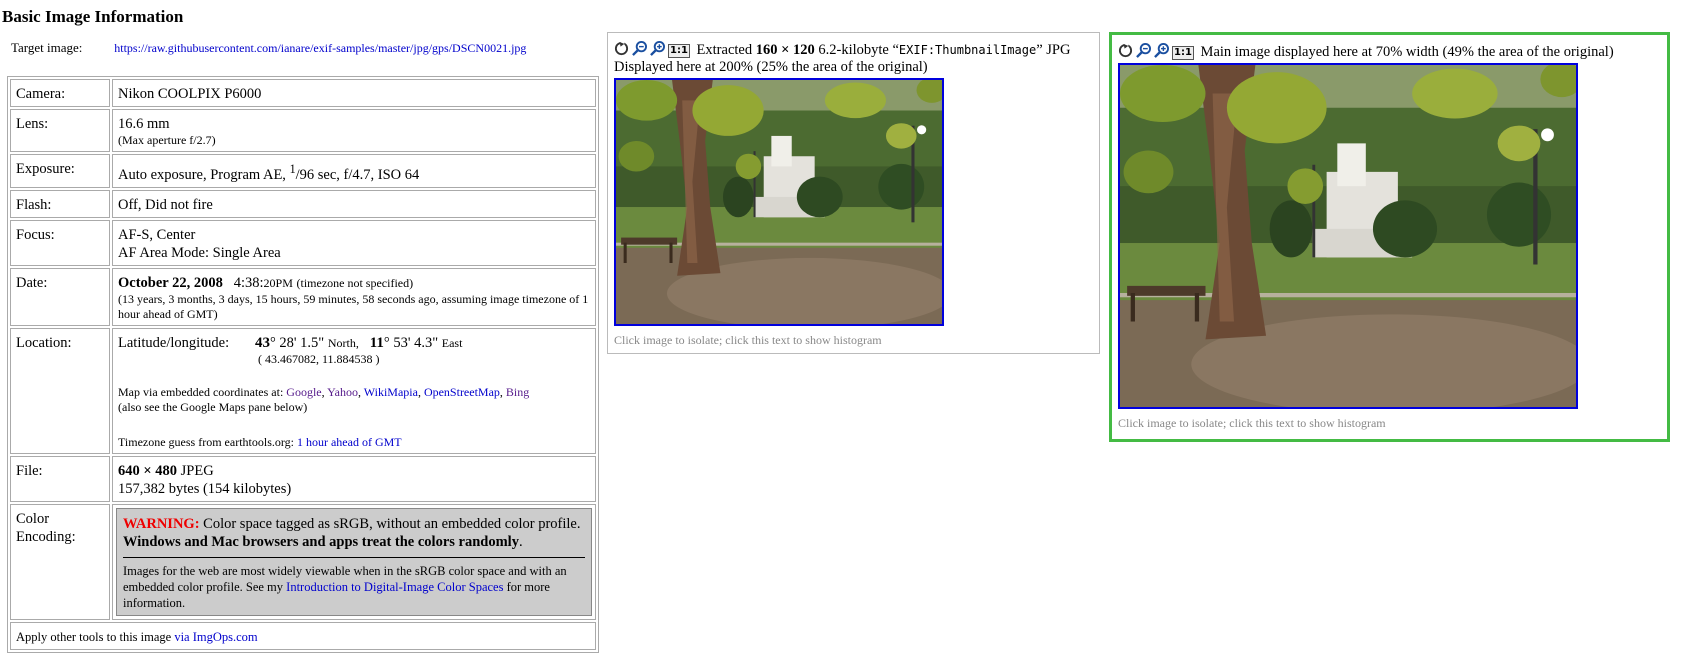  I want to click on flash-row: Flash: Off, Did not fire, so click(303, 203).